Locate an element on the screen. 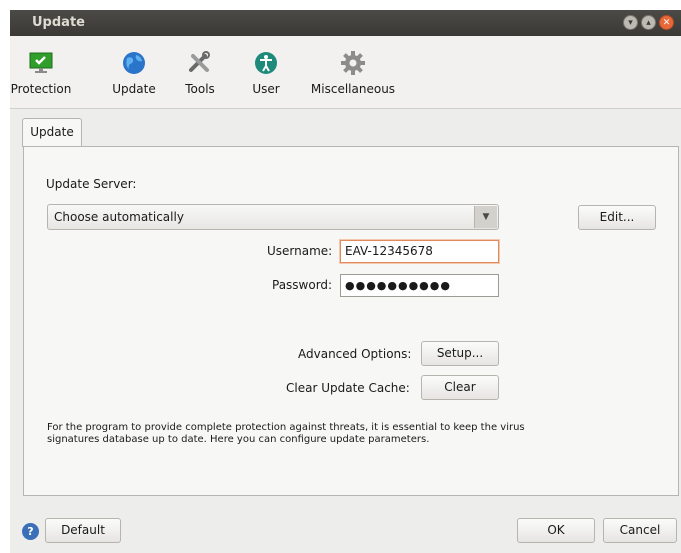  update-server-select: Choose automatically ▼ is located at coordinates (273, 217).